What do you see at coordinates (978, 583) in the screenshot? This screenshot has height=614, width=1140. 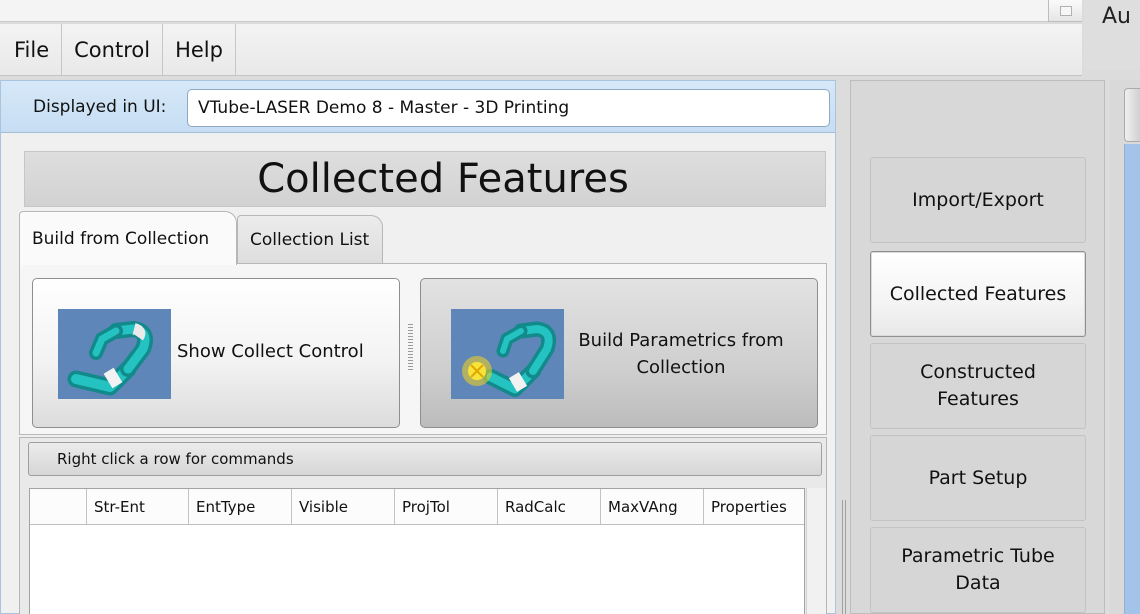 I see `nav-parametric-line2: Data` at bounding box center [978, 583].